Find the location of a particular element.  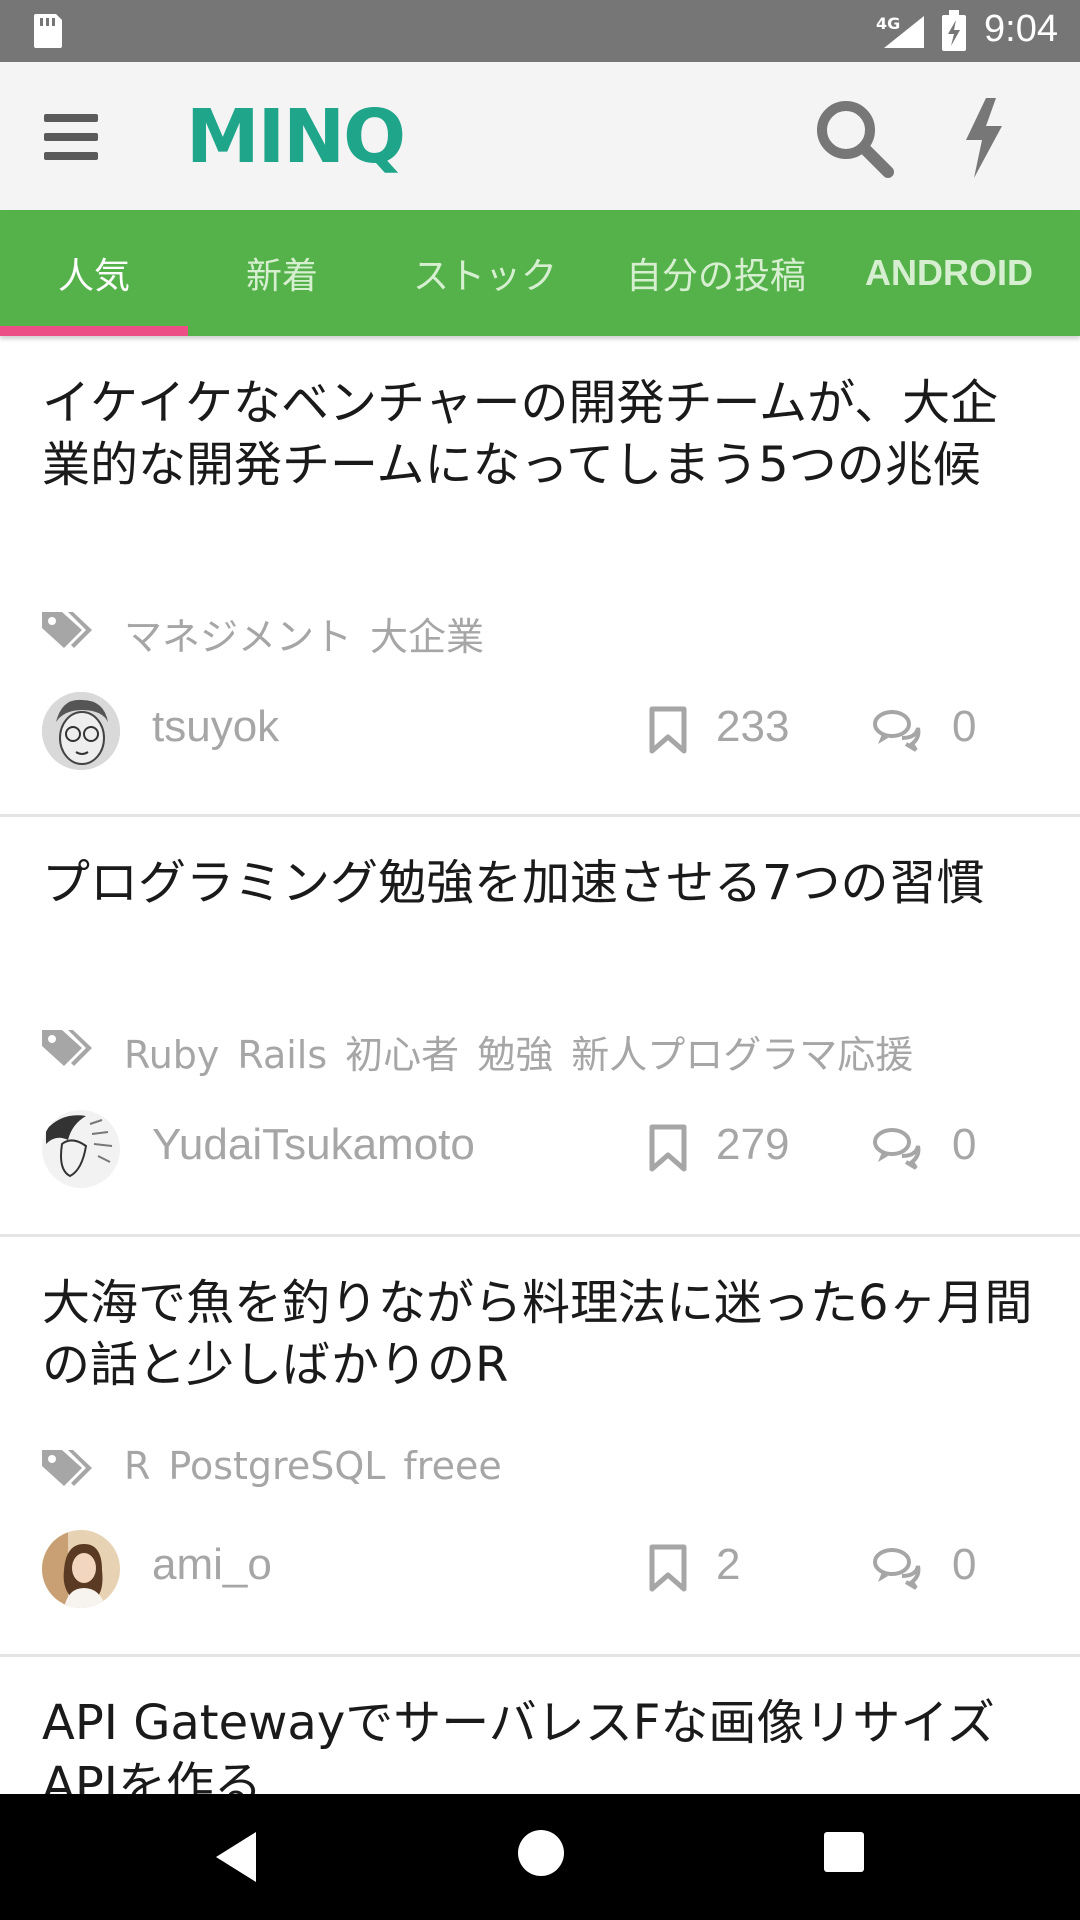

post-tags: R PostgreSQL freee is located at coordinates (322, 1466).